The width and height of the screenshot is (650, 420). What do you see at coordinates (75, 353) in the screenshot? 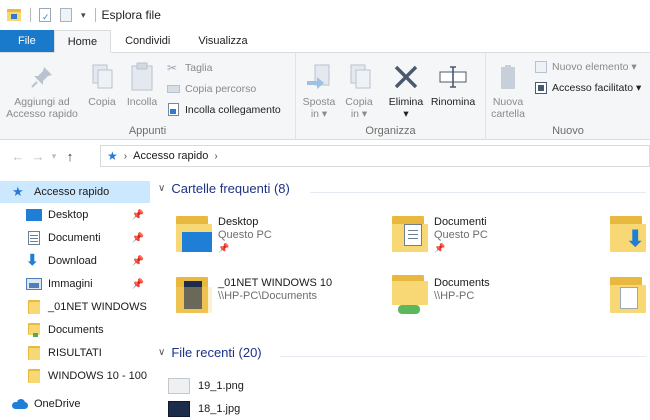
I see `sidebar-item-risultati: RISULTATI` at bounding box center [75, 353].